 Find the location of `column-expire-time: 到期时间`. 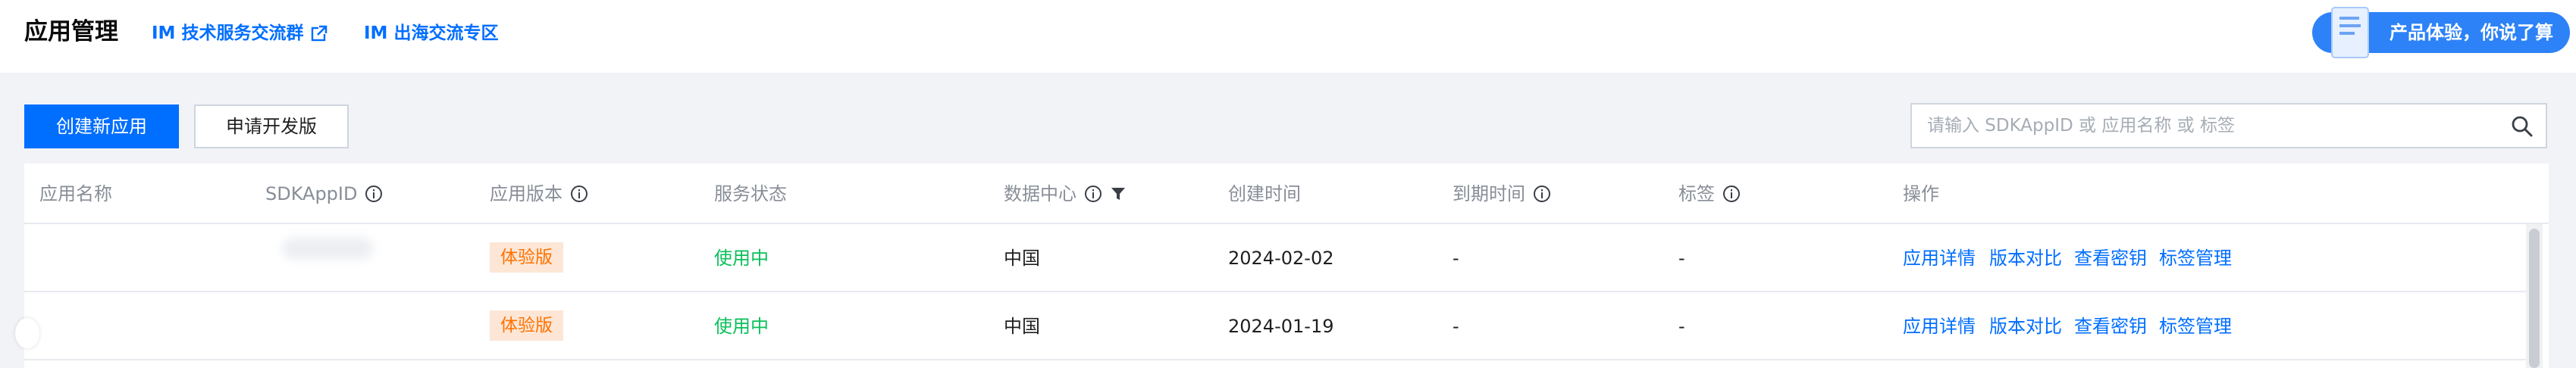

column-expire-time: 到期时间 is located at coordinates (1502, 194).